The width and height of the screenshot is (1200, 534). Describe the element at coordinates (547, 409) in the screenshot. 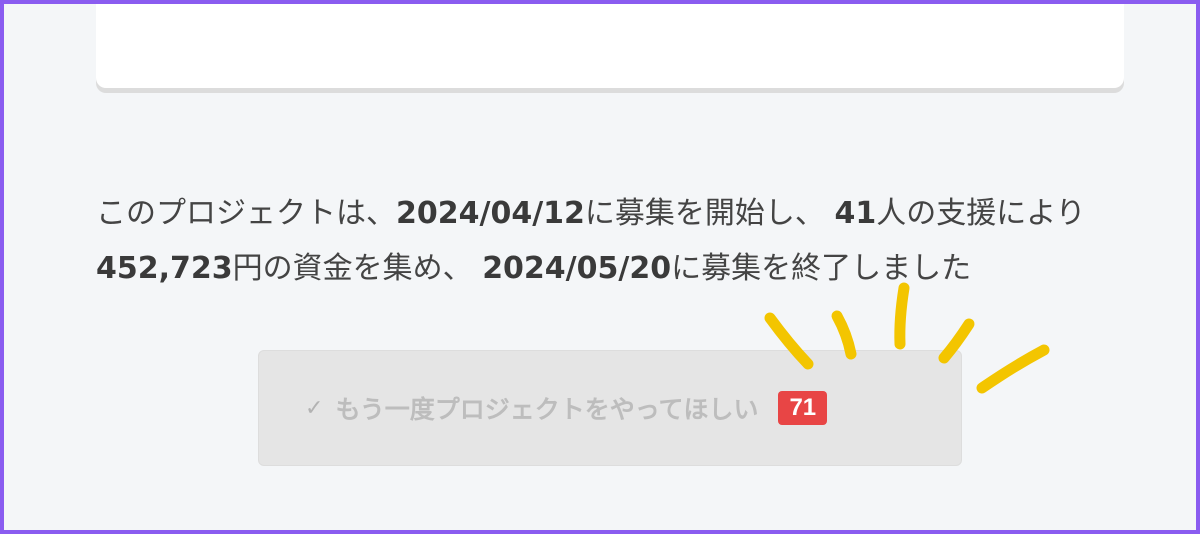

I see `request-again-label: もう一度プロジェクトをやってほしい` at that location.